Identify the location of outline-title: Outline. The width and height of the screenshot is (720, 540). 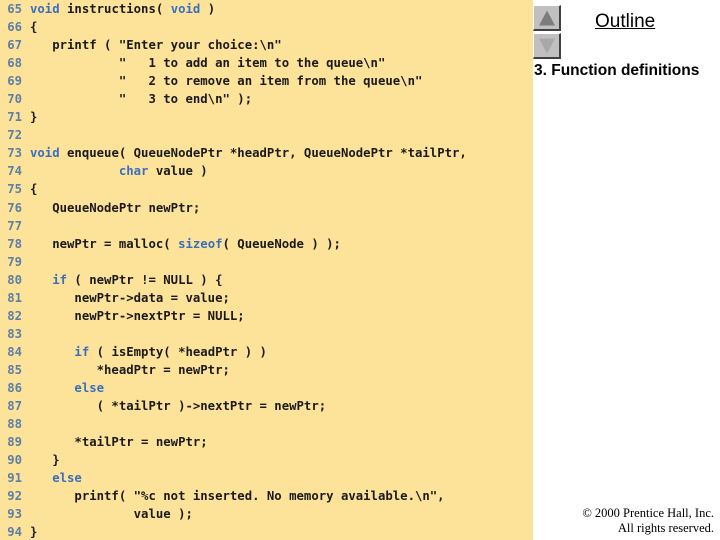
(625, 21).